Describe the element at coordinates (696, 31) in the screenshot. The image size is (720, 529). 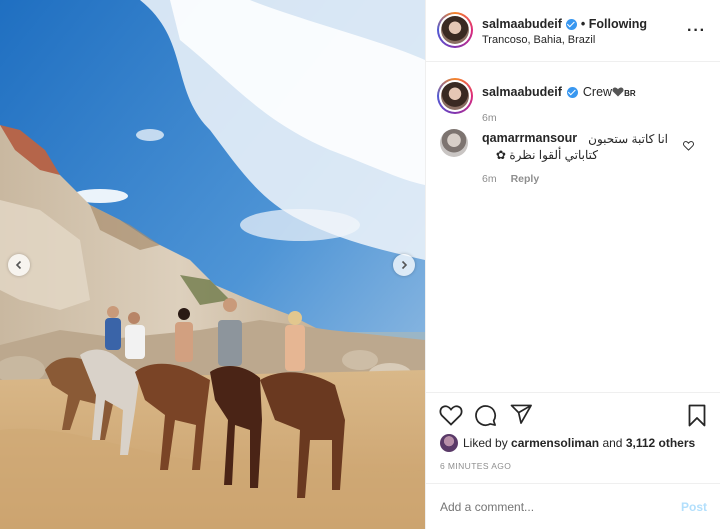
I see `more-dots-icon: ···` at that location.